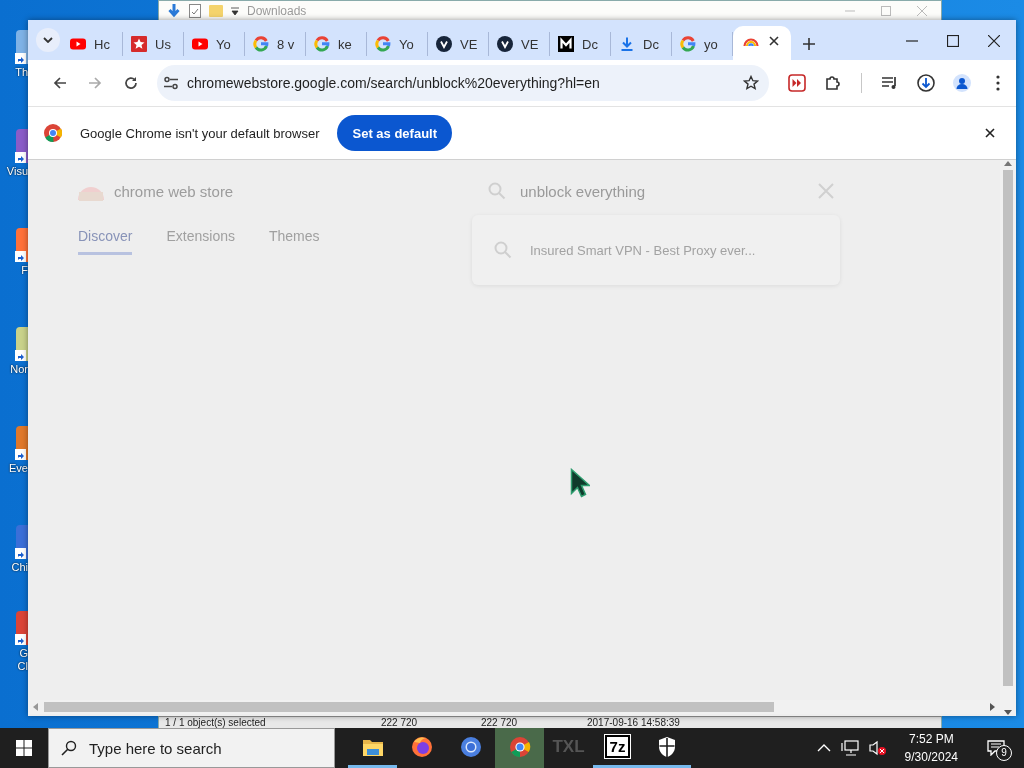 The height and width of the screenshot is (768, 1024). What do you see at coordinates (19, 567) in the screenshot?
I see `desktop-icon-label: Chi` at bounding box center [19, 567].